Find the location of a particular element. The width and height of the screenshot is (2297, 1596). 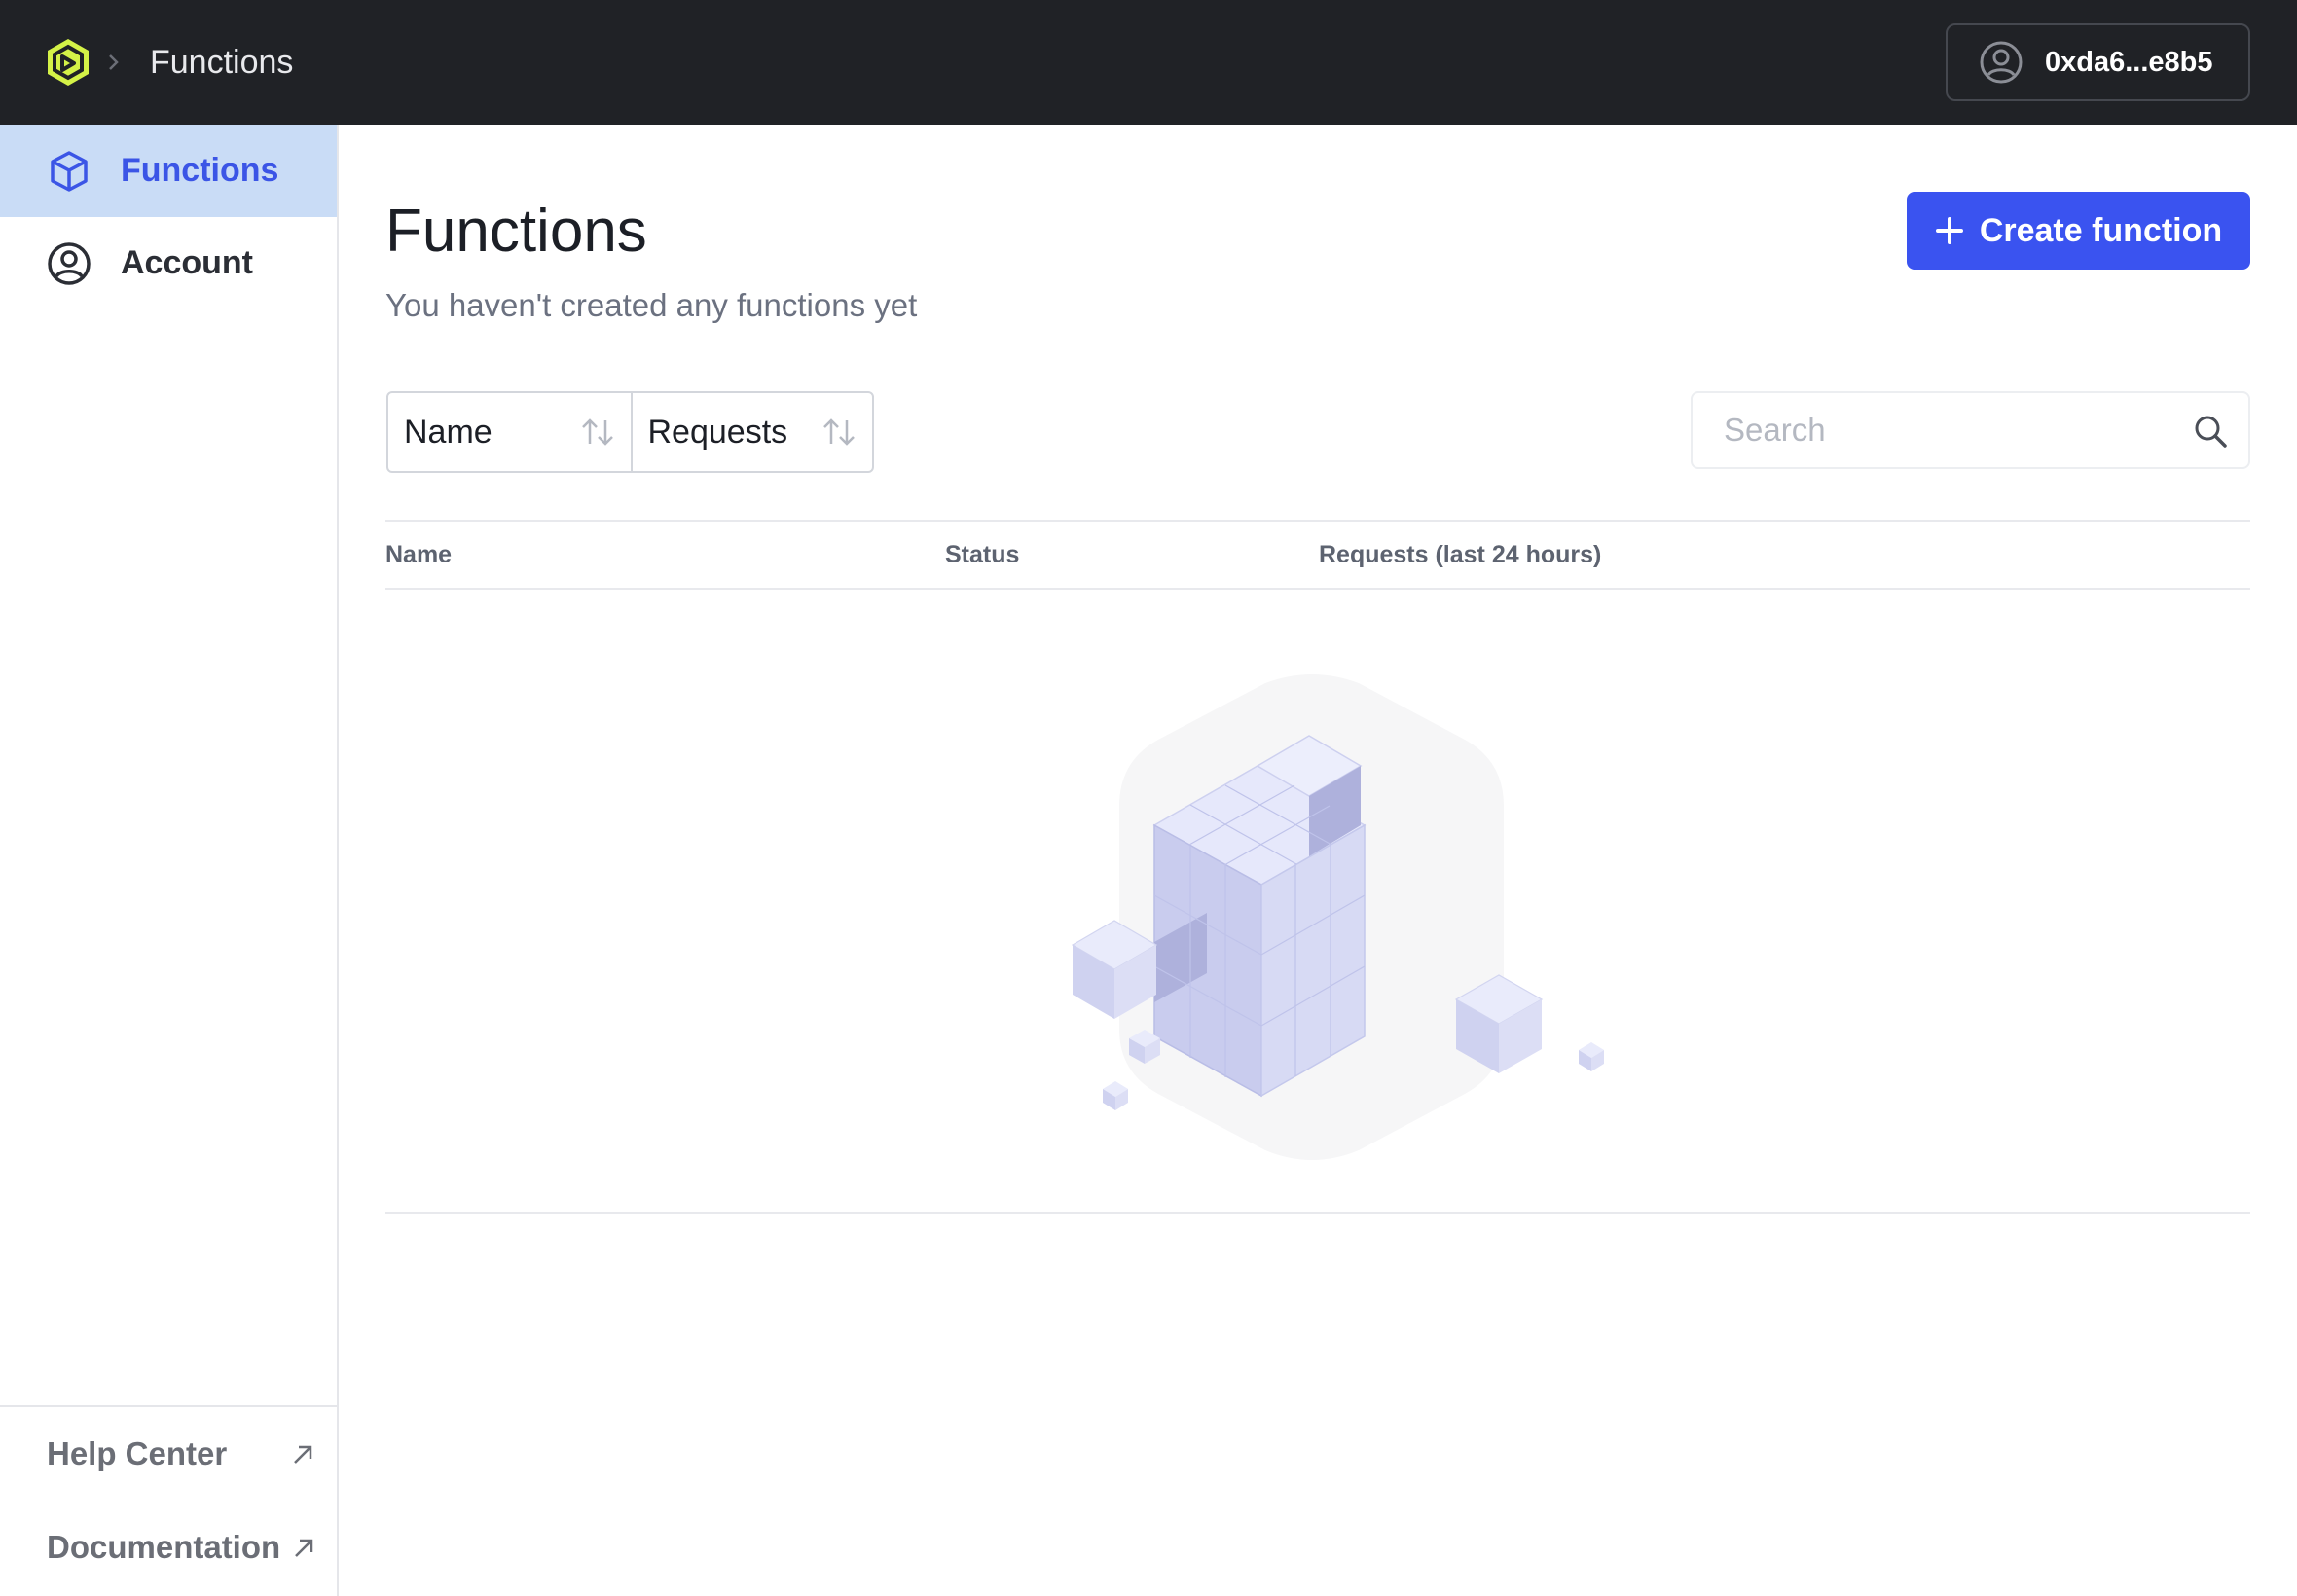

sidebar-item-functions: Functions is located at coordinates (168, 171).